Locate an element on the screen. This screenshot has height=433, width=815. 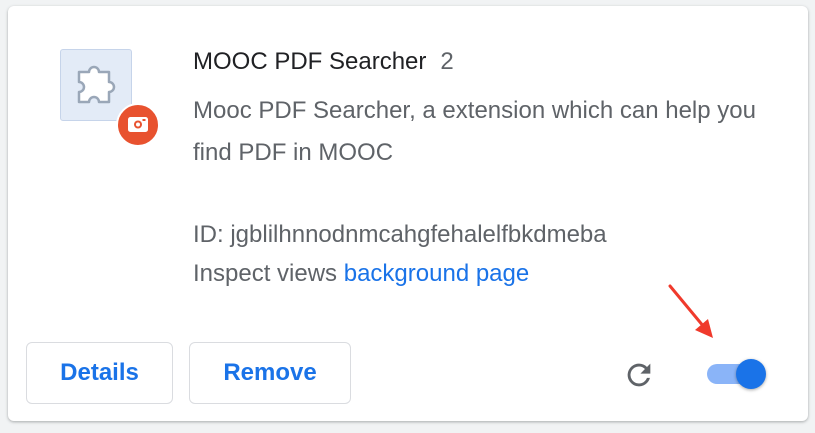
inspect-views-label: Inspect views is located at coordinates (268, 273).